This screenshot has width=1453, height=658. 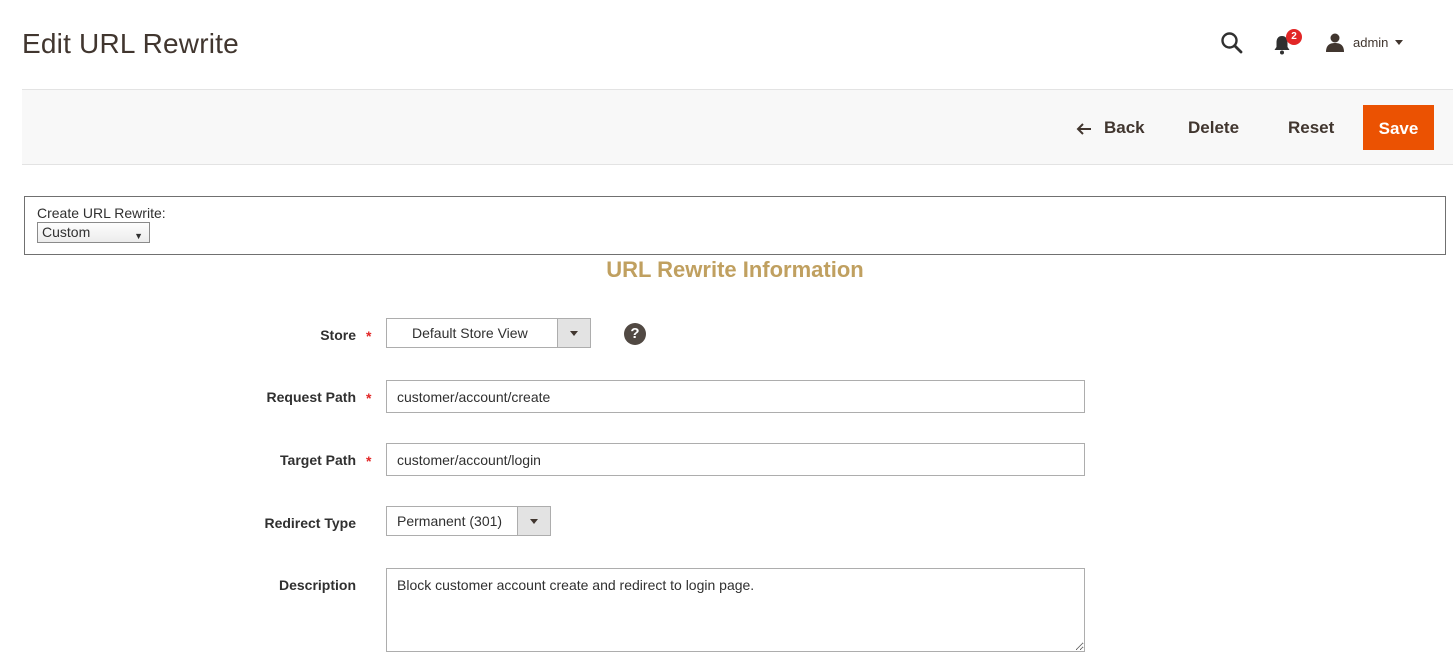 I want to click on back-button: Back, so click(x=1110, y=127).